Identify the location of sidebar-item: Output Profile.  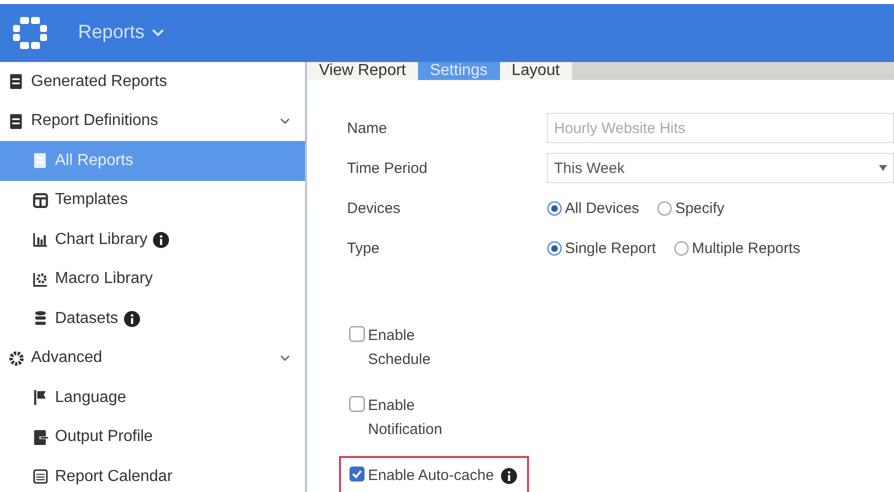
(152, 437).